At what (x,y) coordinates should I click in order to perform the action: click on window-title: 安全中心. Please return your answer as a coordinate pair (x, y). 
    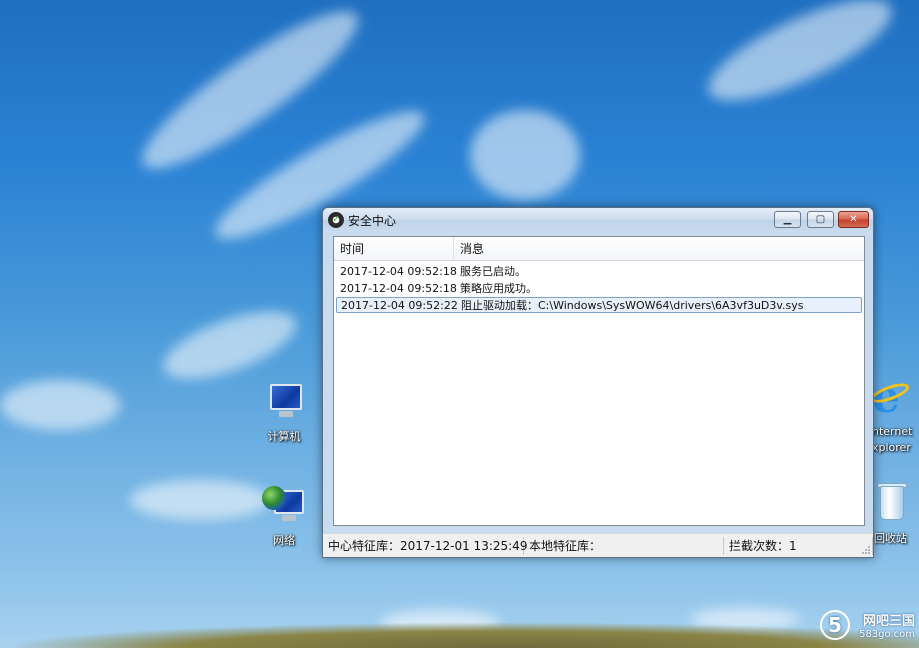
    Looking at the image, I should click on (372, 221).